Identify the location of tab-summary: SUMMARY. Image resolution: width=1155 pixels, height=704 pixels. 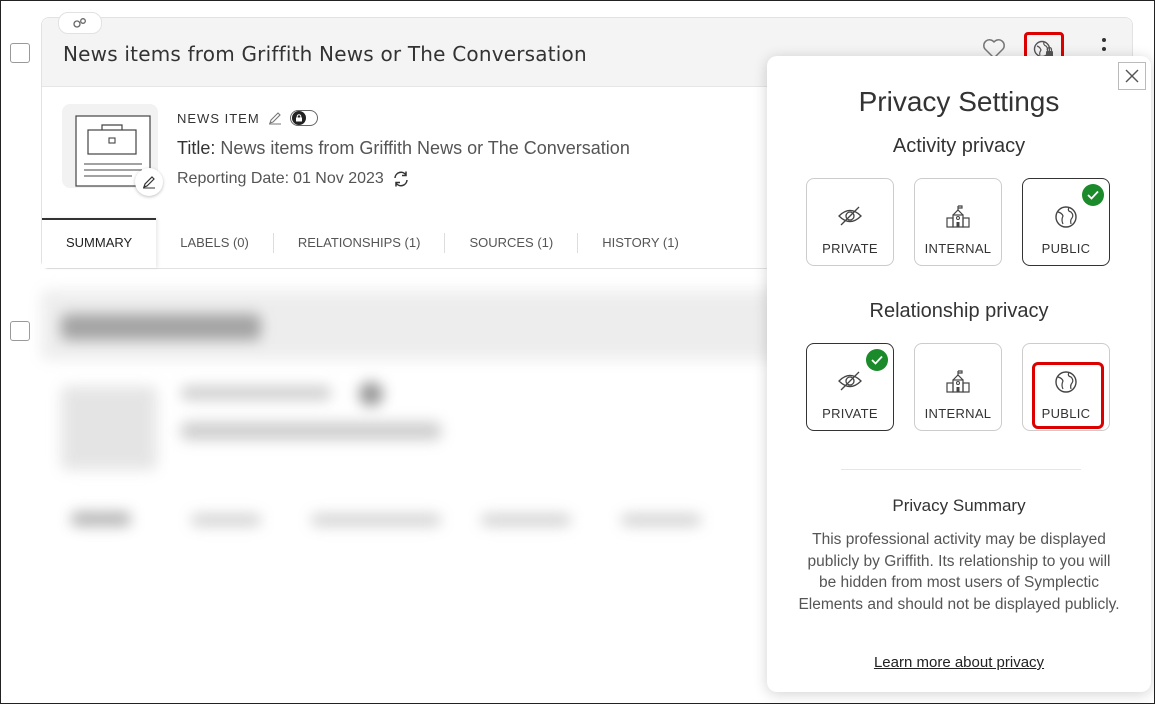
(99, 243).